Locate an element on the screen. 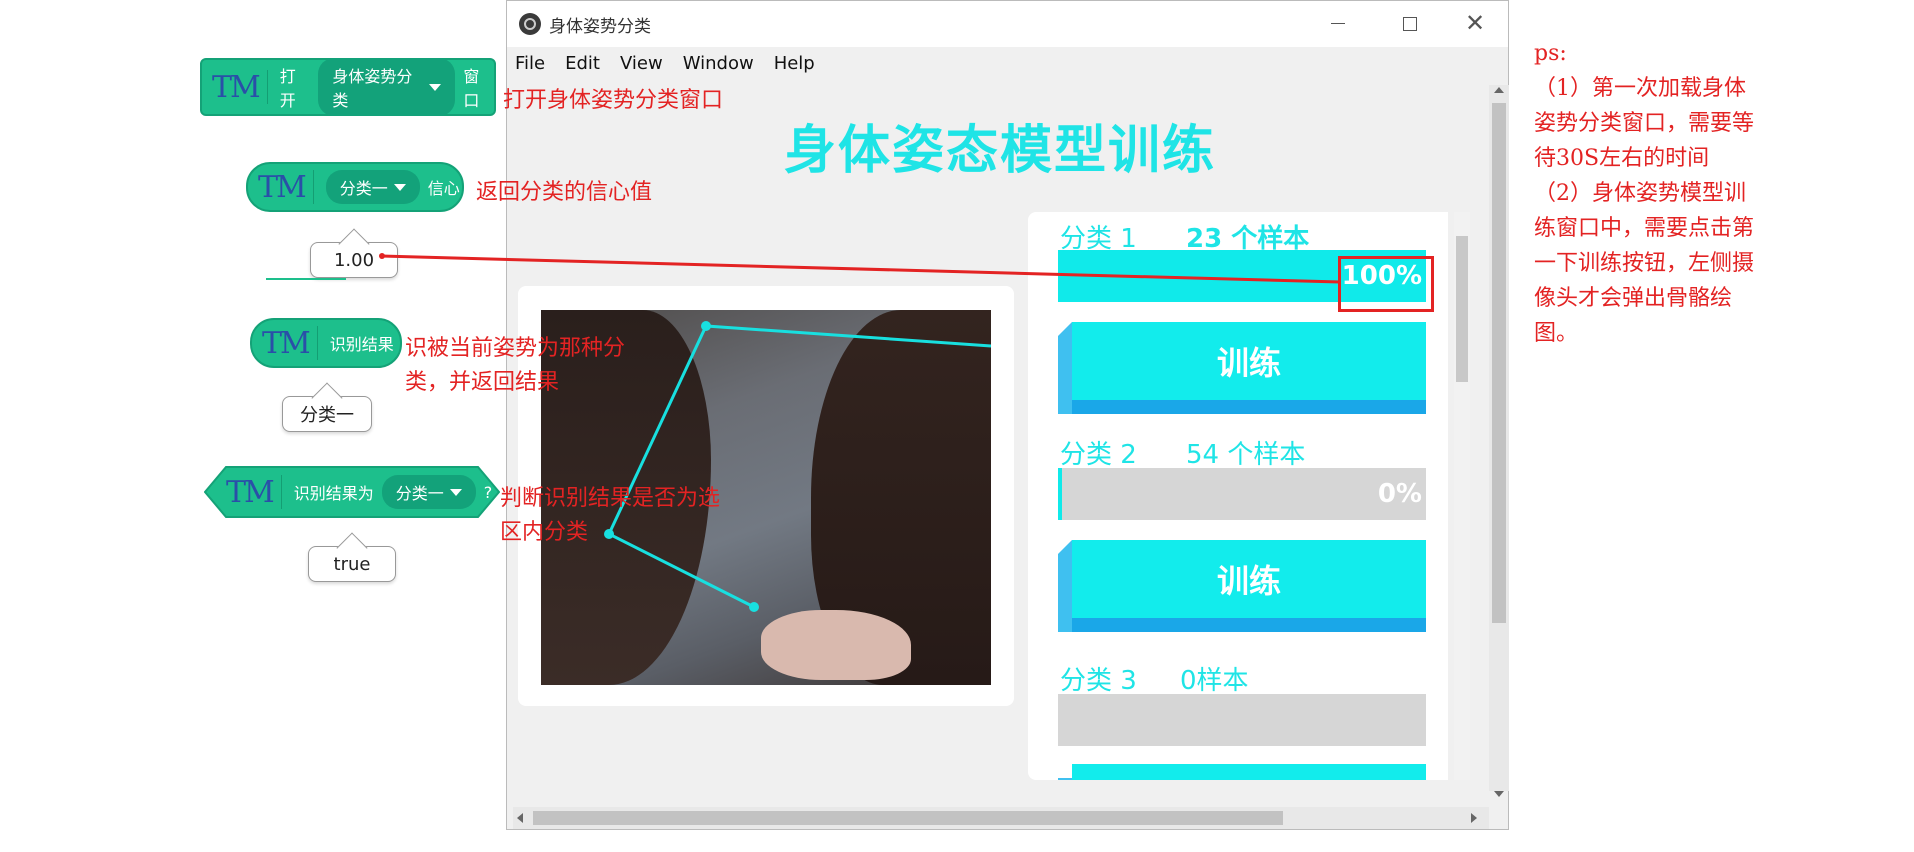 The width and height of the screenshot is (1914, 852). notes-line: 练窗口中，需要点击第 is located at coordinates (1644, 228).